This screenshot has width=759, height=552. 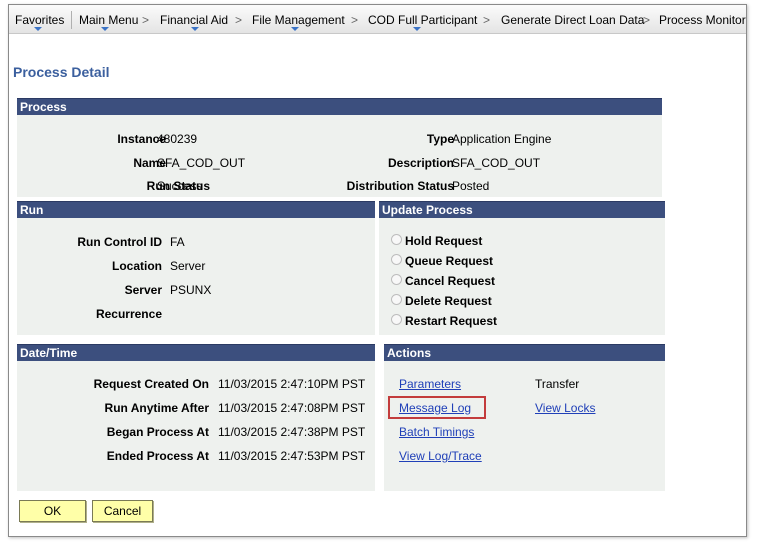 I want to click on run-anytime-after-label: Run Anytime After, so click(x=156, y=408).